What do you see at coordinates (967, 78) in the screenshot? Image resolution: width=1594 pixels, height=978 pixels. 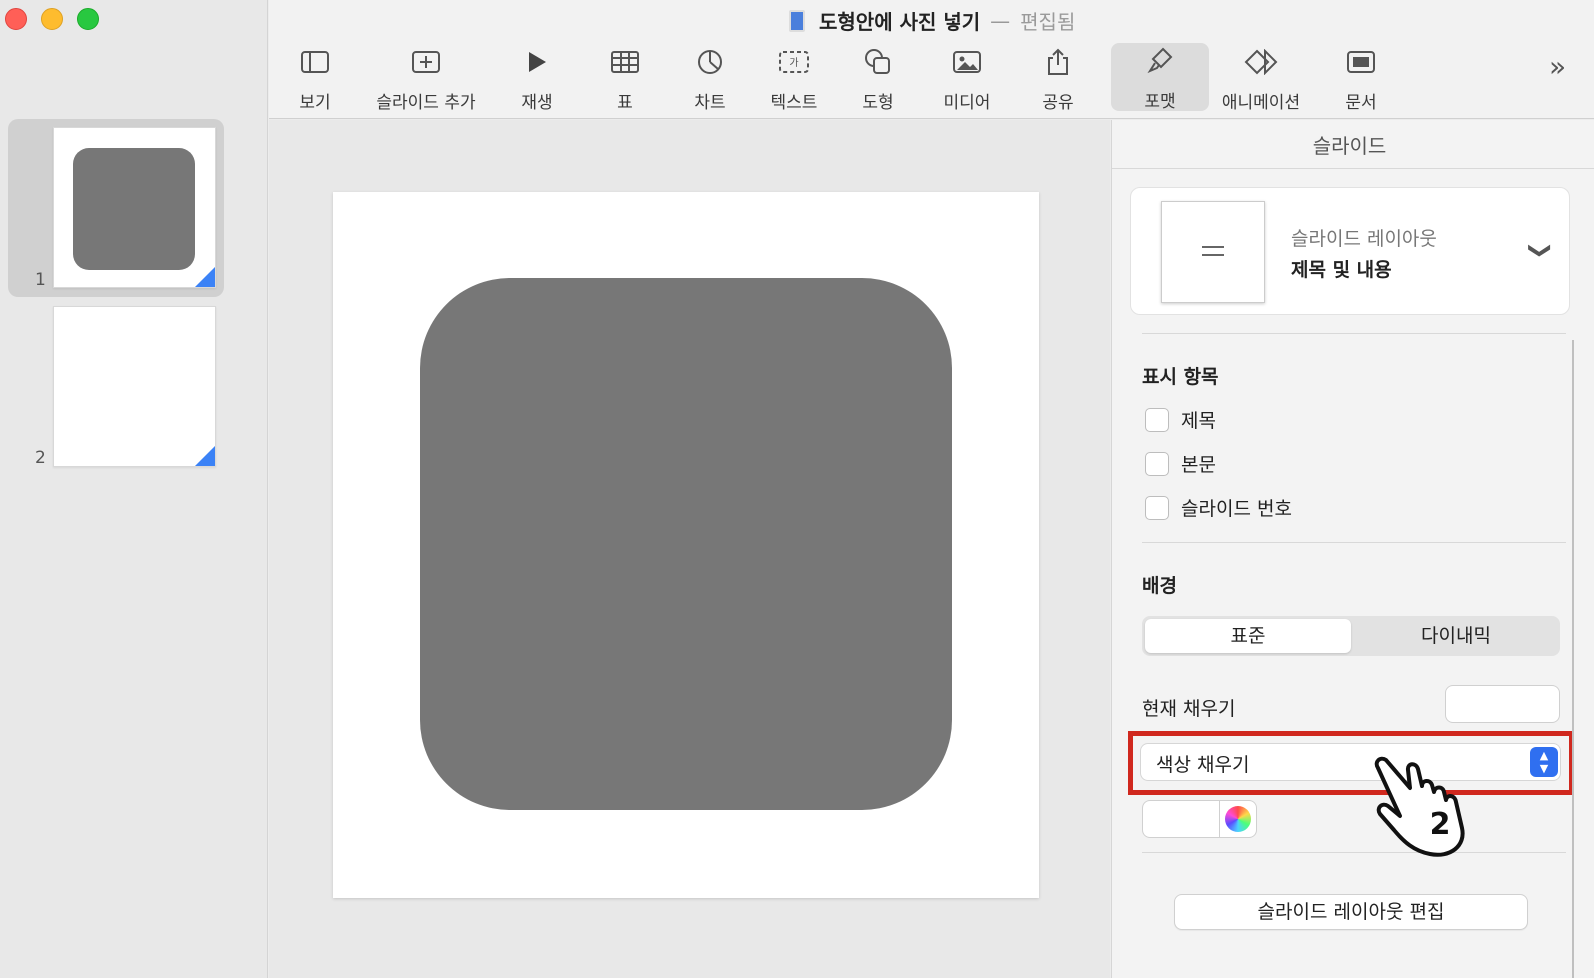 I see `toolbar-media-button: 미디어` at bounding box center [967, 78].